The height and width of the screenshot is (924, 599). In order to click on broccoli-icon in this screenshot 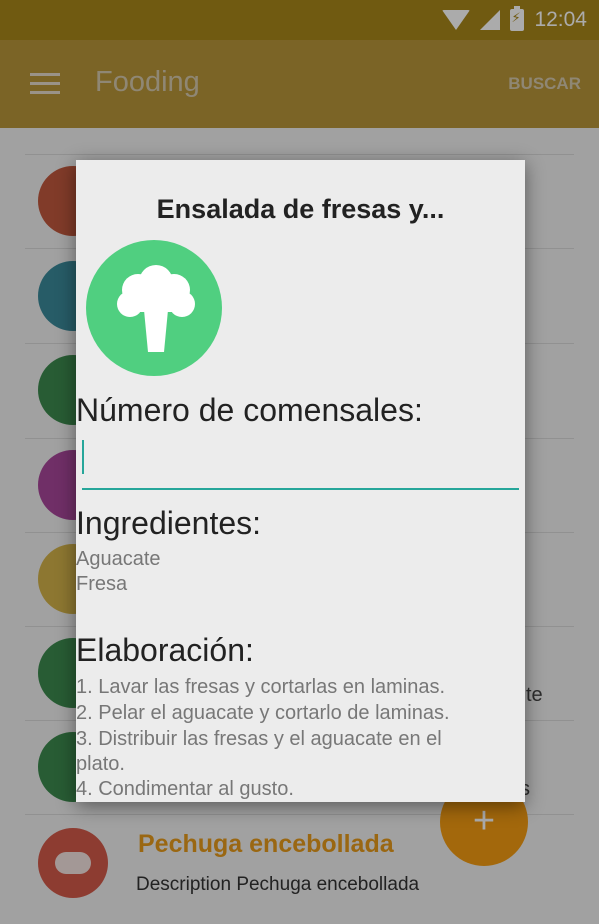, I will do `click(156, 308)`.